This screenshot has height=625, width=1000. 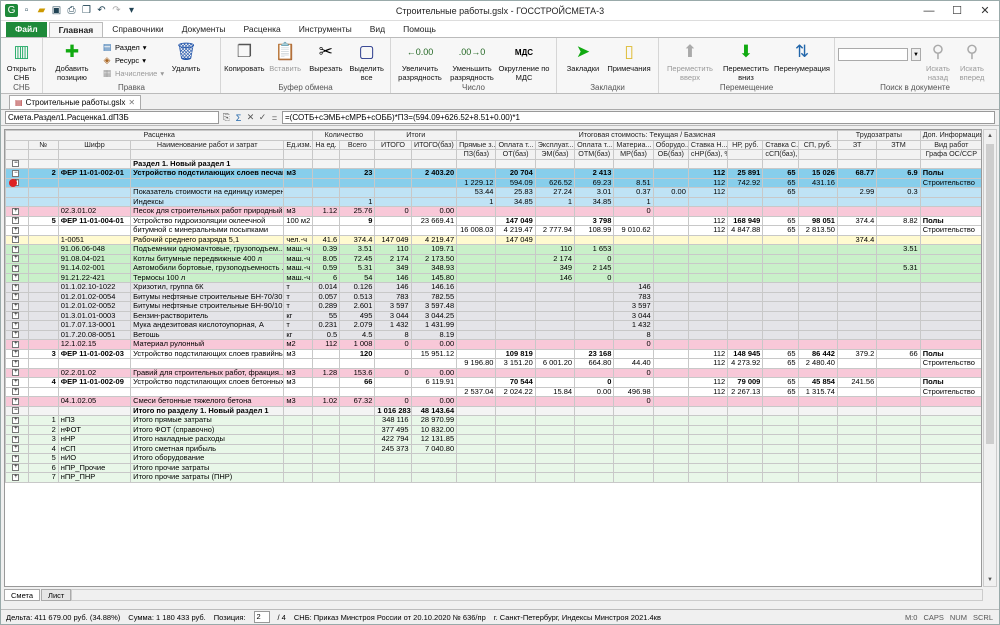 What do you see at coordinates (476, 192) in the screenshot?
I see `table-cell: 53.44` at bounding box center [476, 192].